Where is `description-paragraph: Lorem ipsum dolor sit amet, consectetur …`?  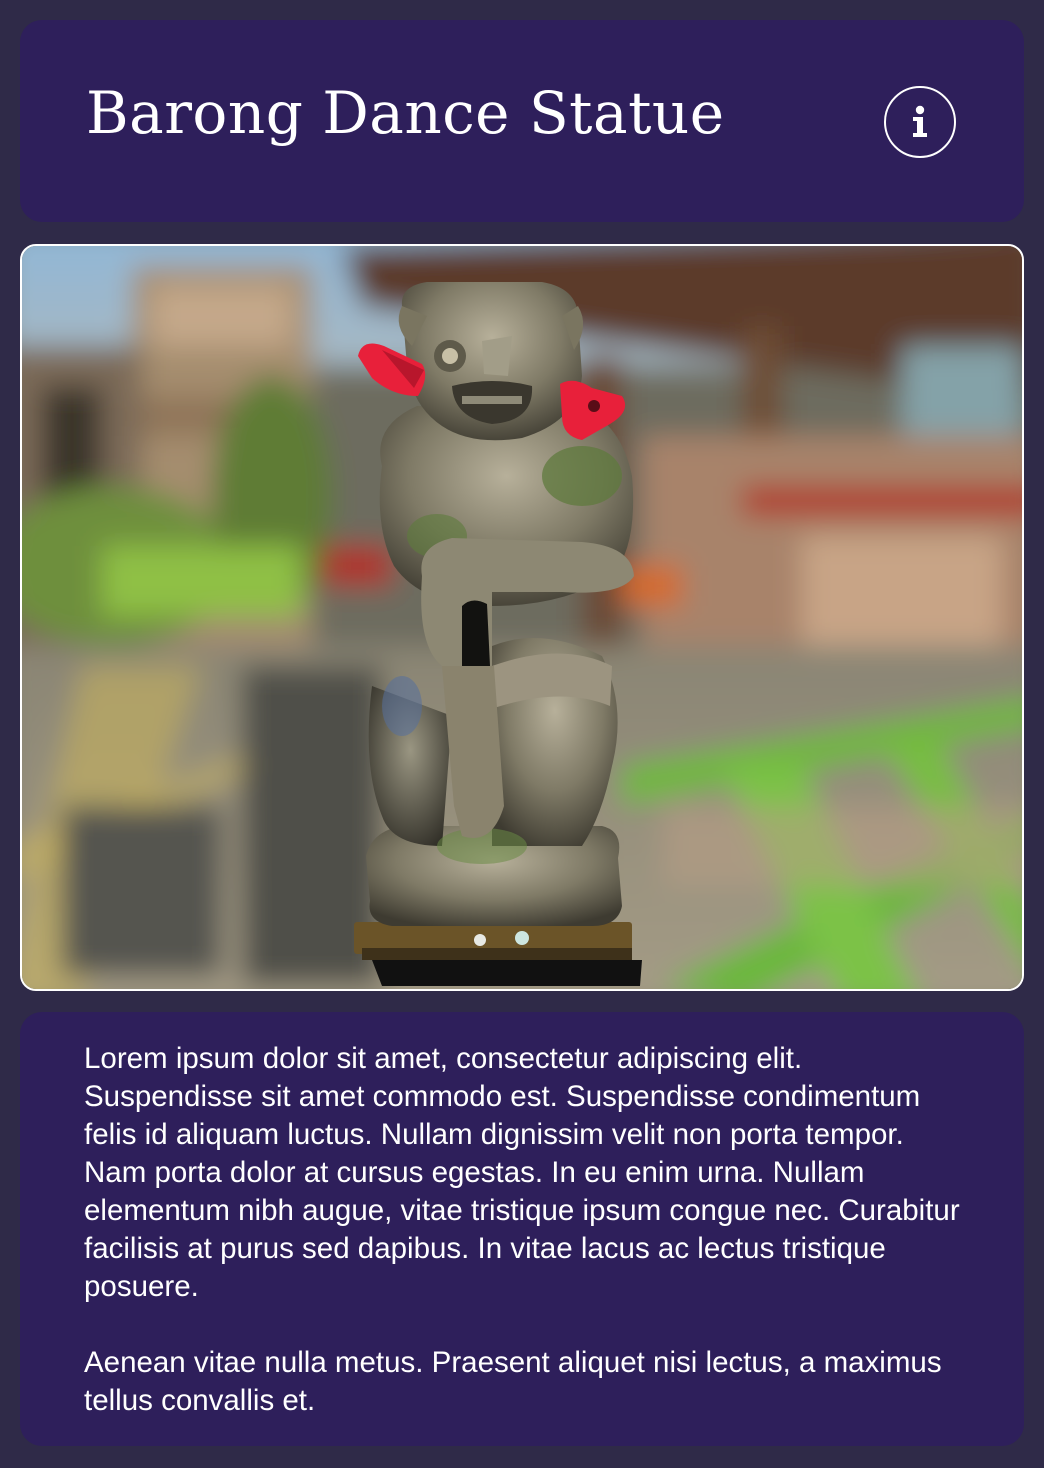 description-paragraph: Lorem ipsum dolor sit amet, consectetur … is located at coordinates (522, 1172).